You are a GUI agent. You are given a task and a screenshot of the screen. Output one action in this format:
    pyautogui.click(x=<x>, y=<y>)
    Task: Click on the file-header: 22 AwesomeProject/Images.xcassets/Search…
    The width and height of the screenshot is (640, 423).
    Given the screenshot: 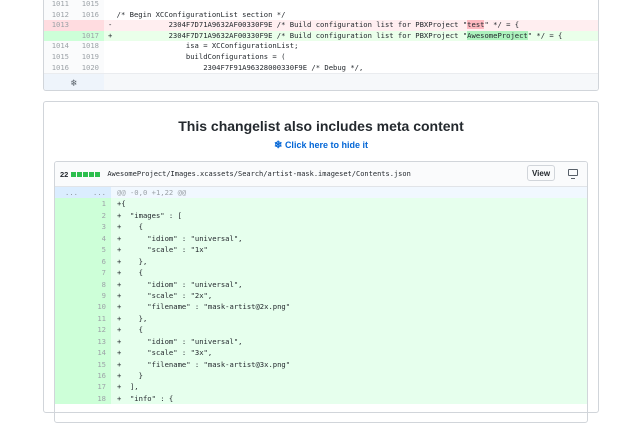 What is the action you would take?
    pyautogui.click(x=321, y=174)
    